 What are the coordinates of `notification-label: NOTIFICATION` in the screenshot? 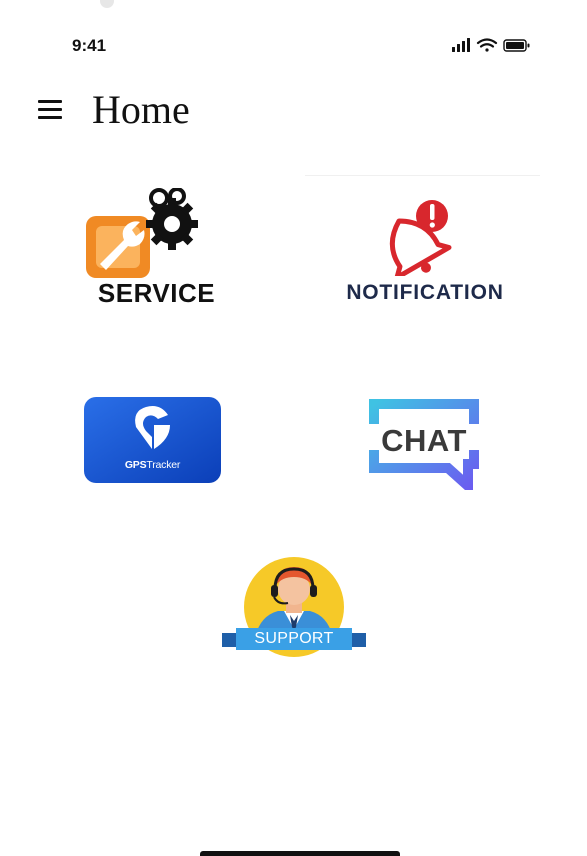 It's located at (425, 292).